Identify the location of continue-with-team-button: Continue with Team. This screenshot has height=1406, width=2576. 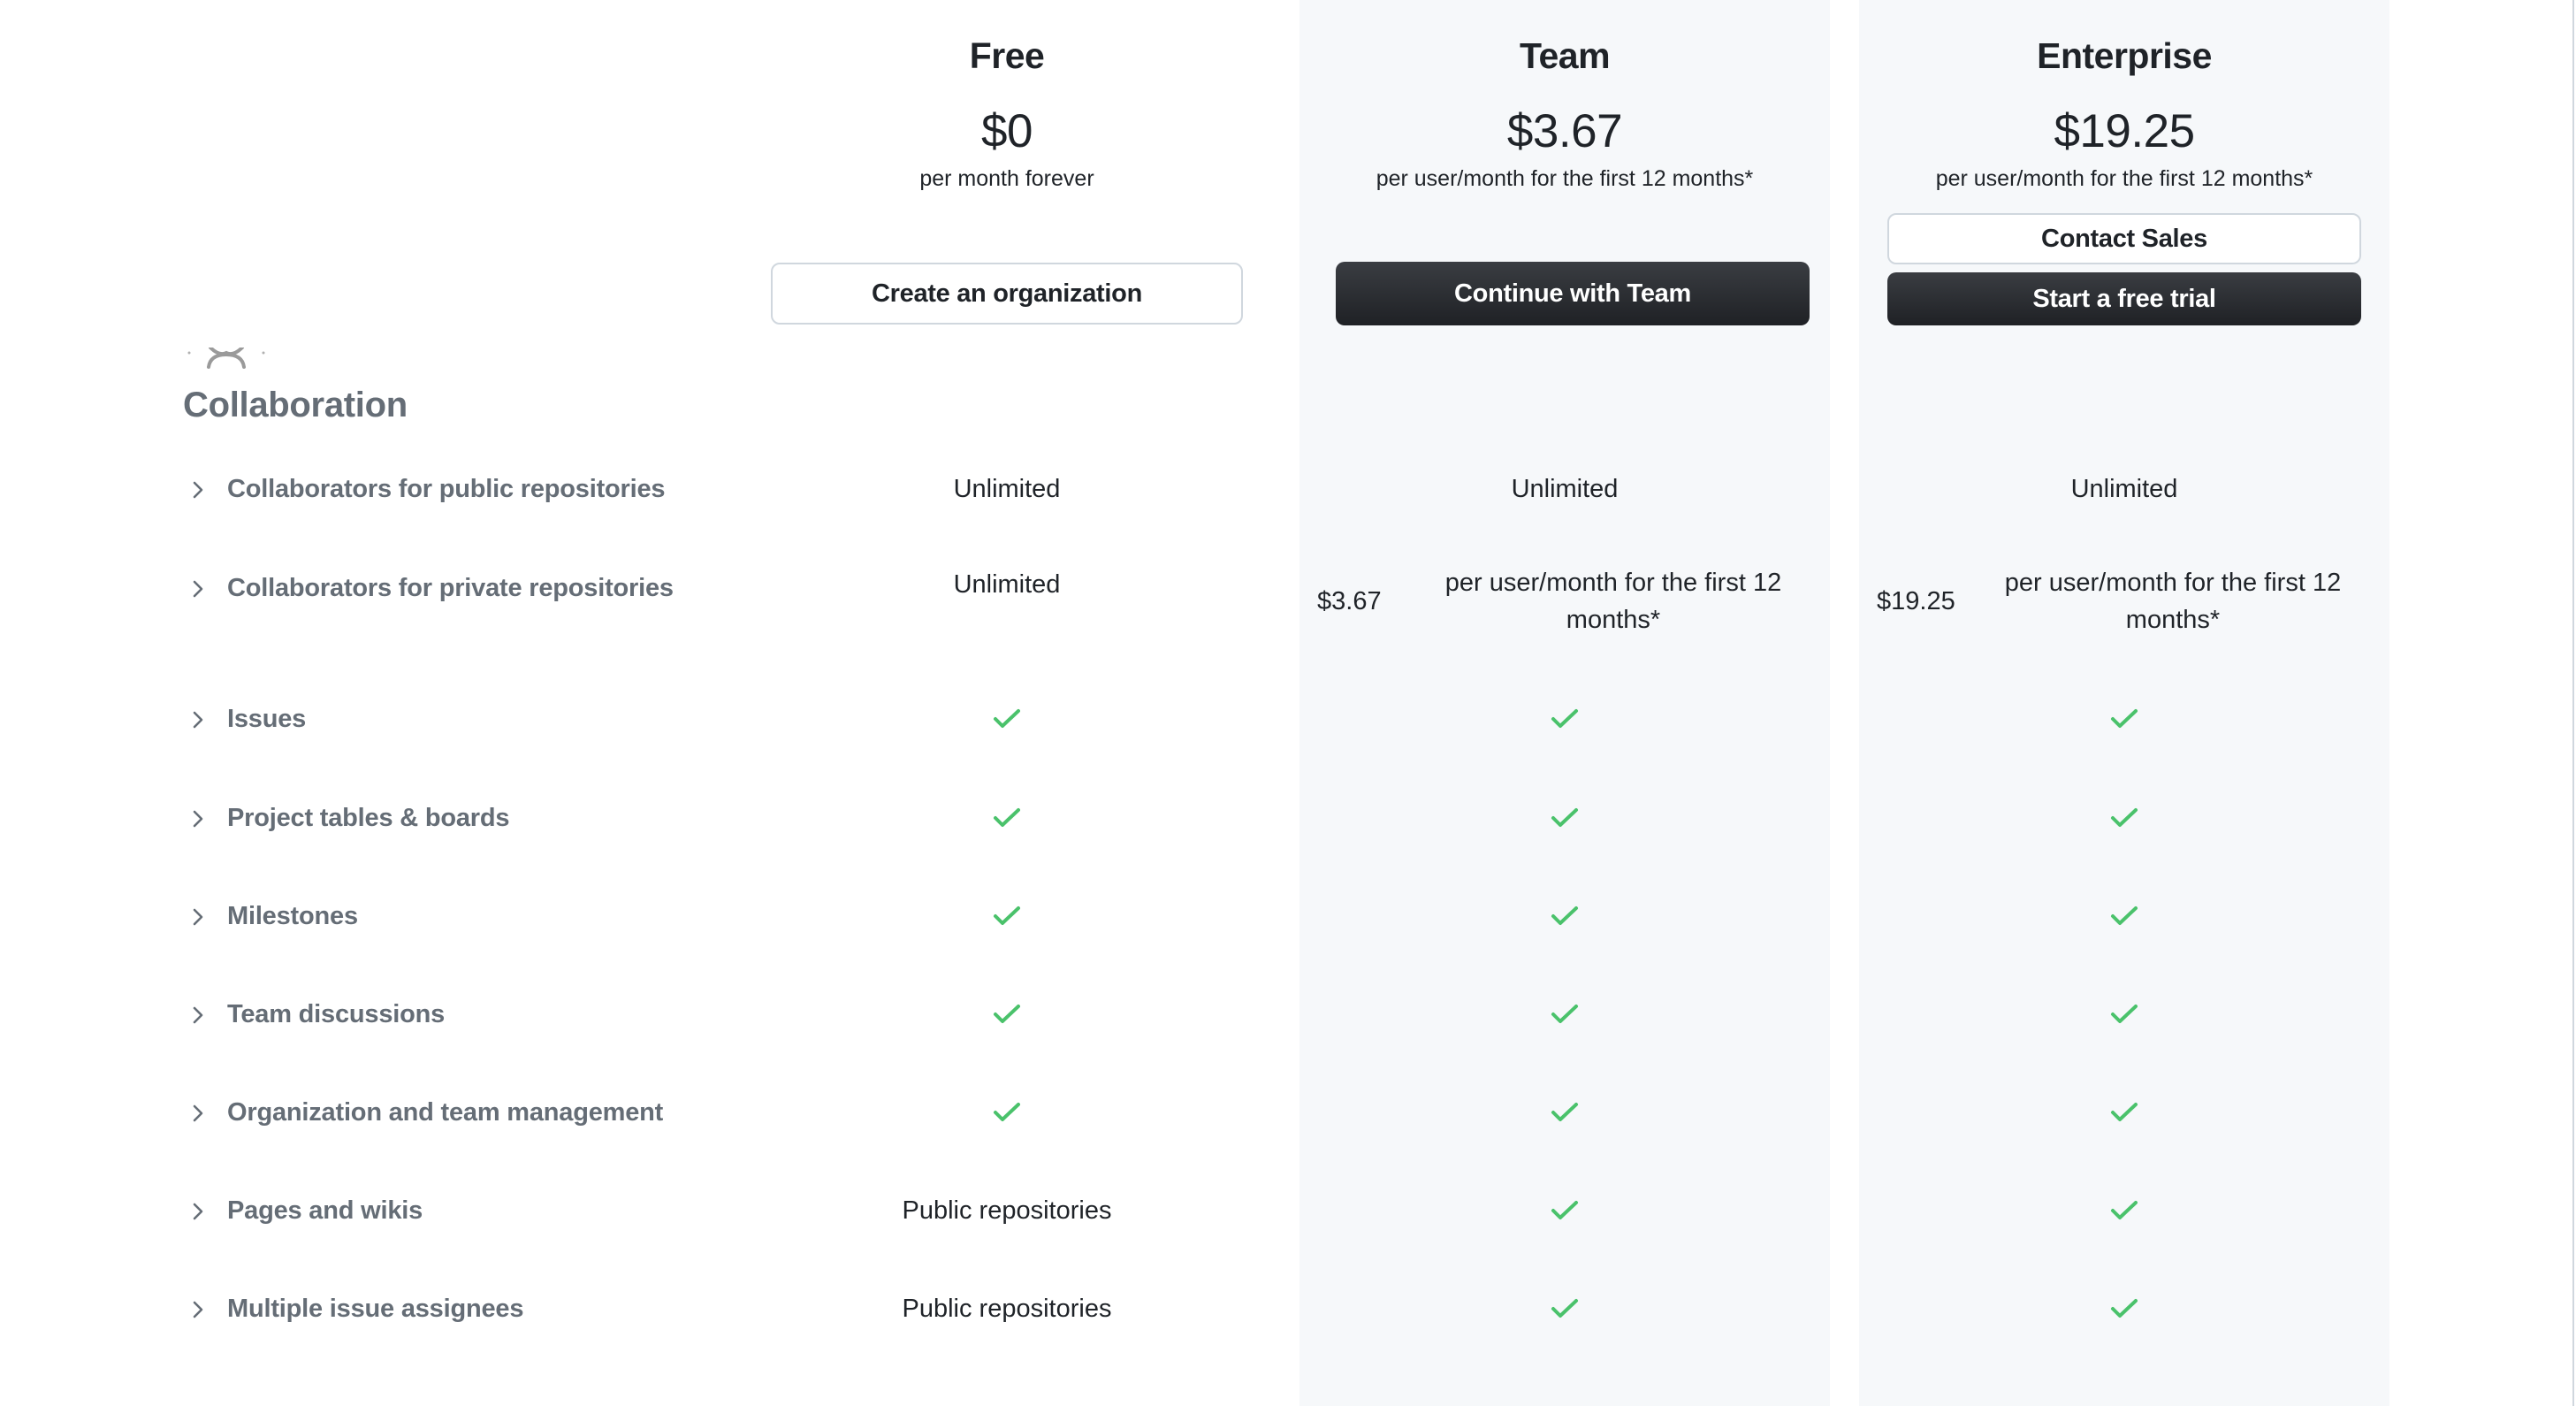
(1573, 293).